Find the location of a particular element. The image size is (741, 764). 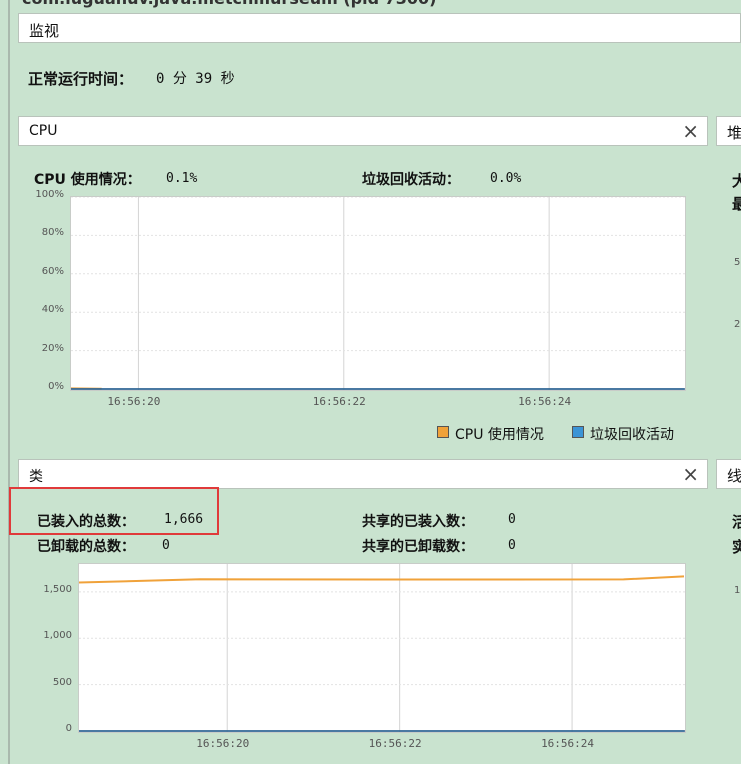

shared-unloaded-label: 共享的已卸载数： is located at coordinates (418, 547).